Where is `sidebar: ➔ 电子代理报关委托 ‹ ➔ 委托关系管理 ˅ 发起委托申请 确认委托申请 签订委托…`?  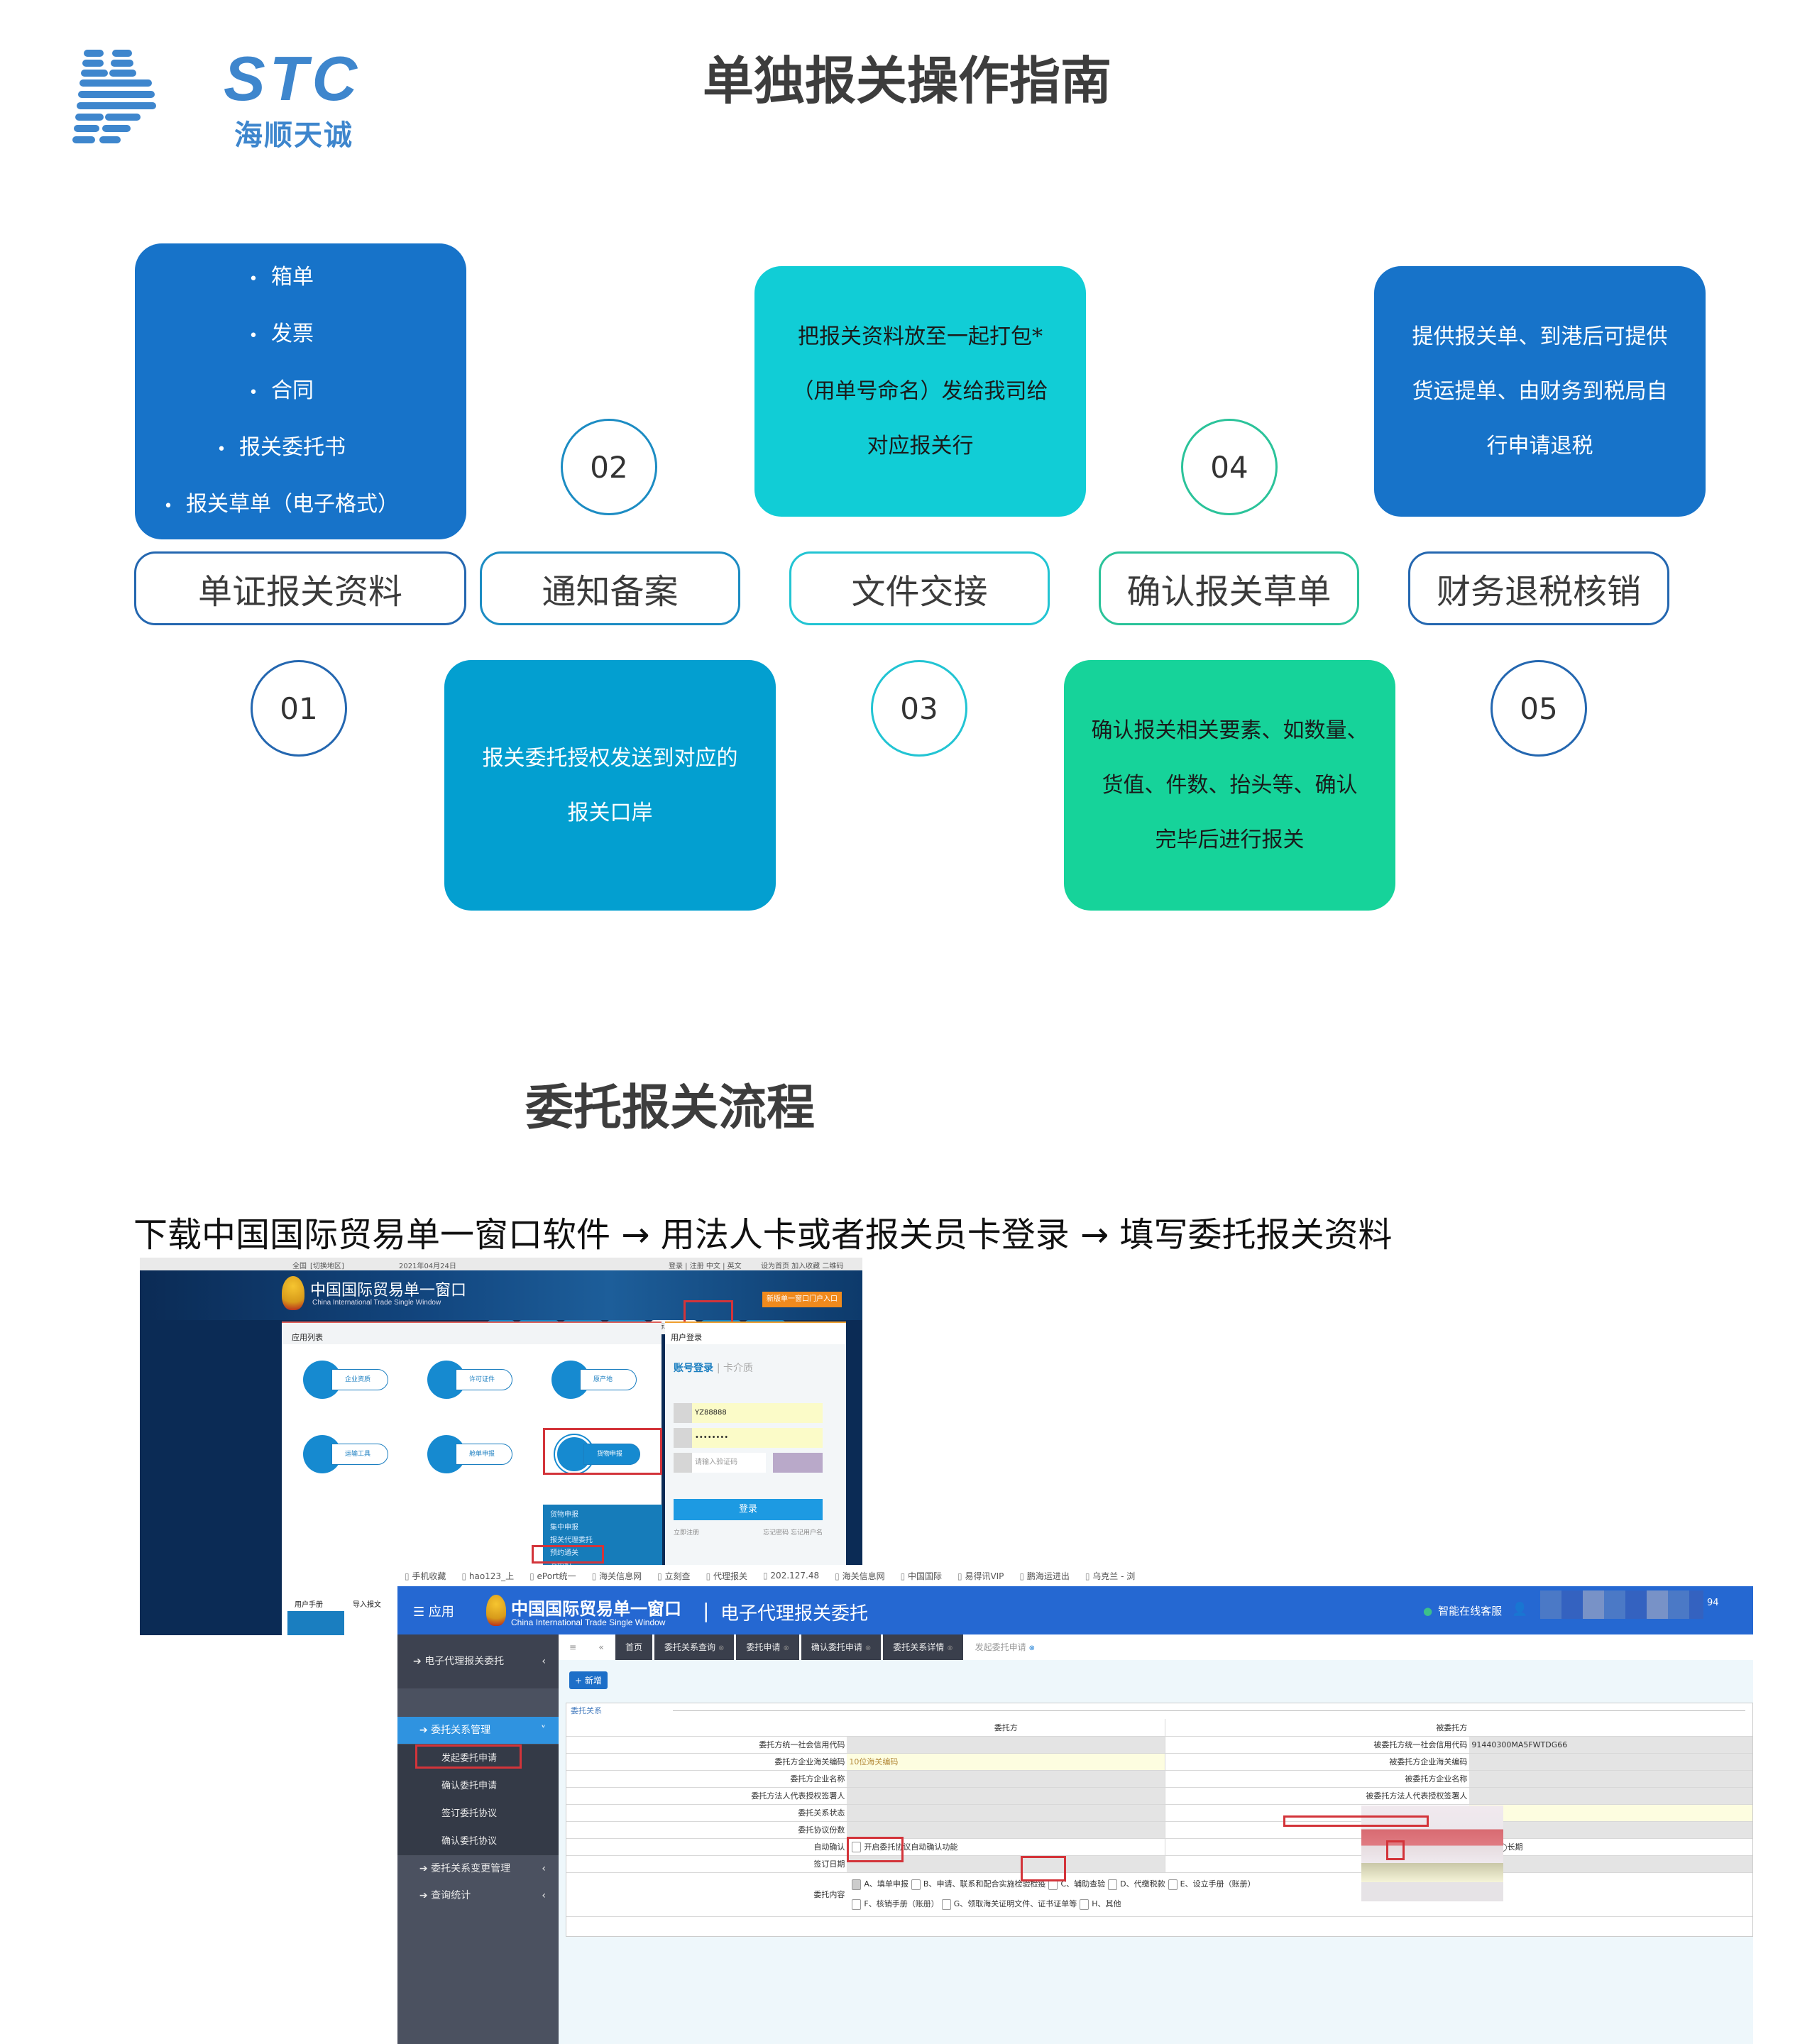
sidebar: ➔ 电子代理报关委托 ‹ ➔ 委托关系管理 ˅ 发起委托申请 确认委托申请 签订委托… is located at coordinates (478, 1839).